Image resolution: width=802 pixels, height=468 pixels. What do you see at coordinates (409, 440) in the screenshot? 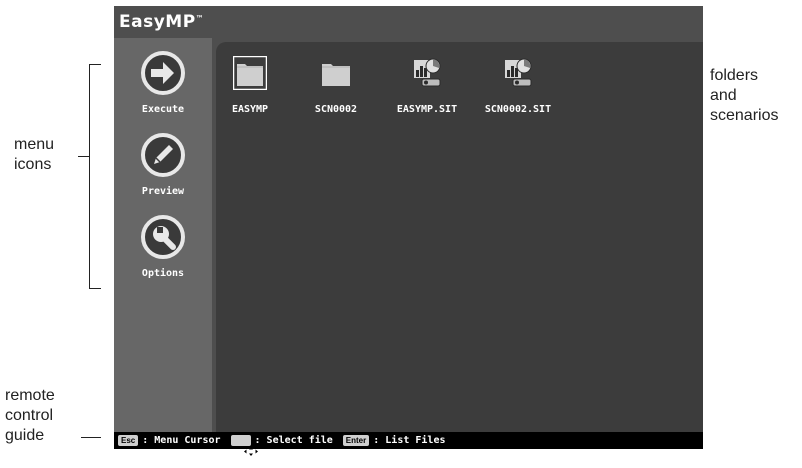
I see `enter-hint: : List Files` at bounding box center [409, 440].